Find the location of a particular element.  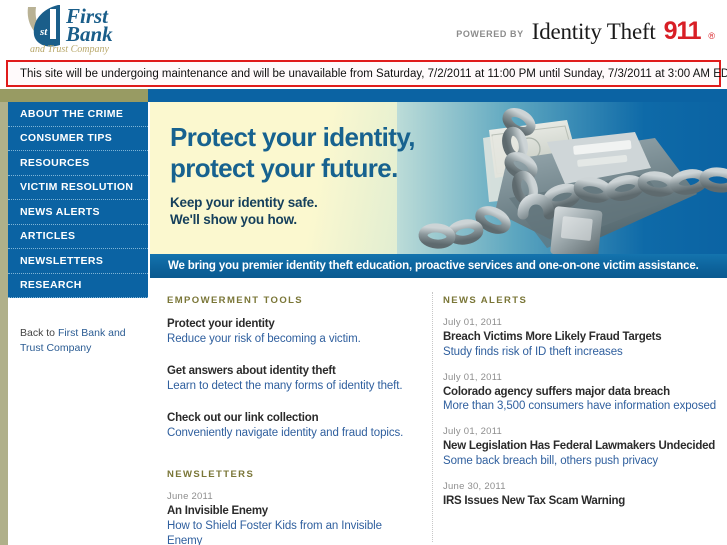

first-bank-logo: st First Bank and Trust Company is located at coordinates (85, 29).